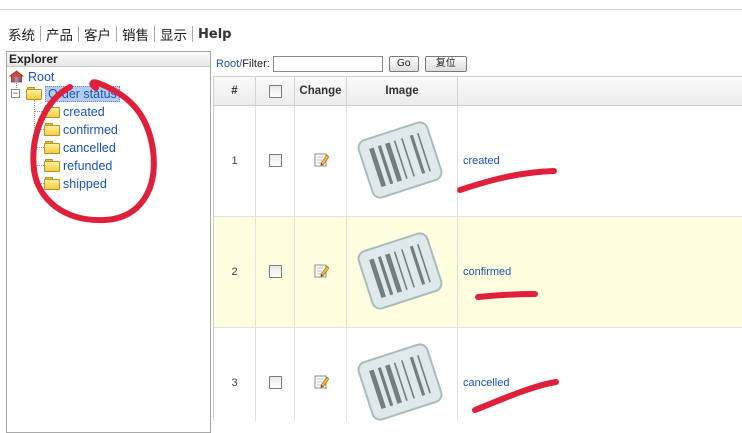  What do you see at coordinates (173, 34) in the screenshot?
I see `menu-display: 显示` at bounding box center [173, 34].